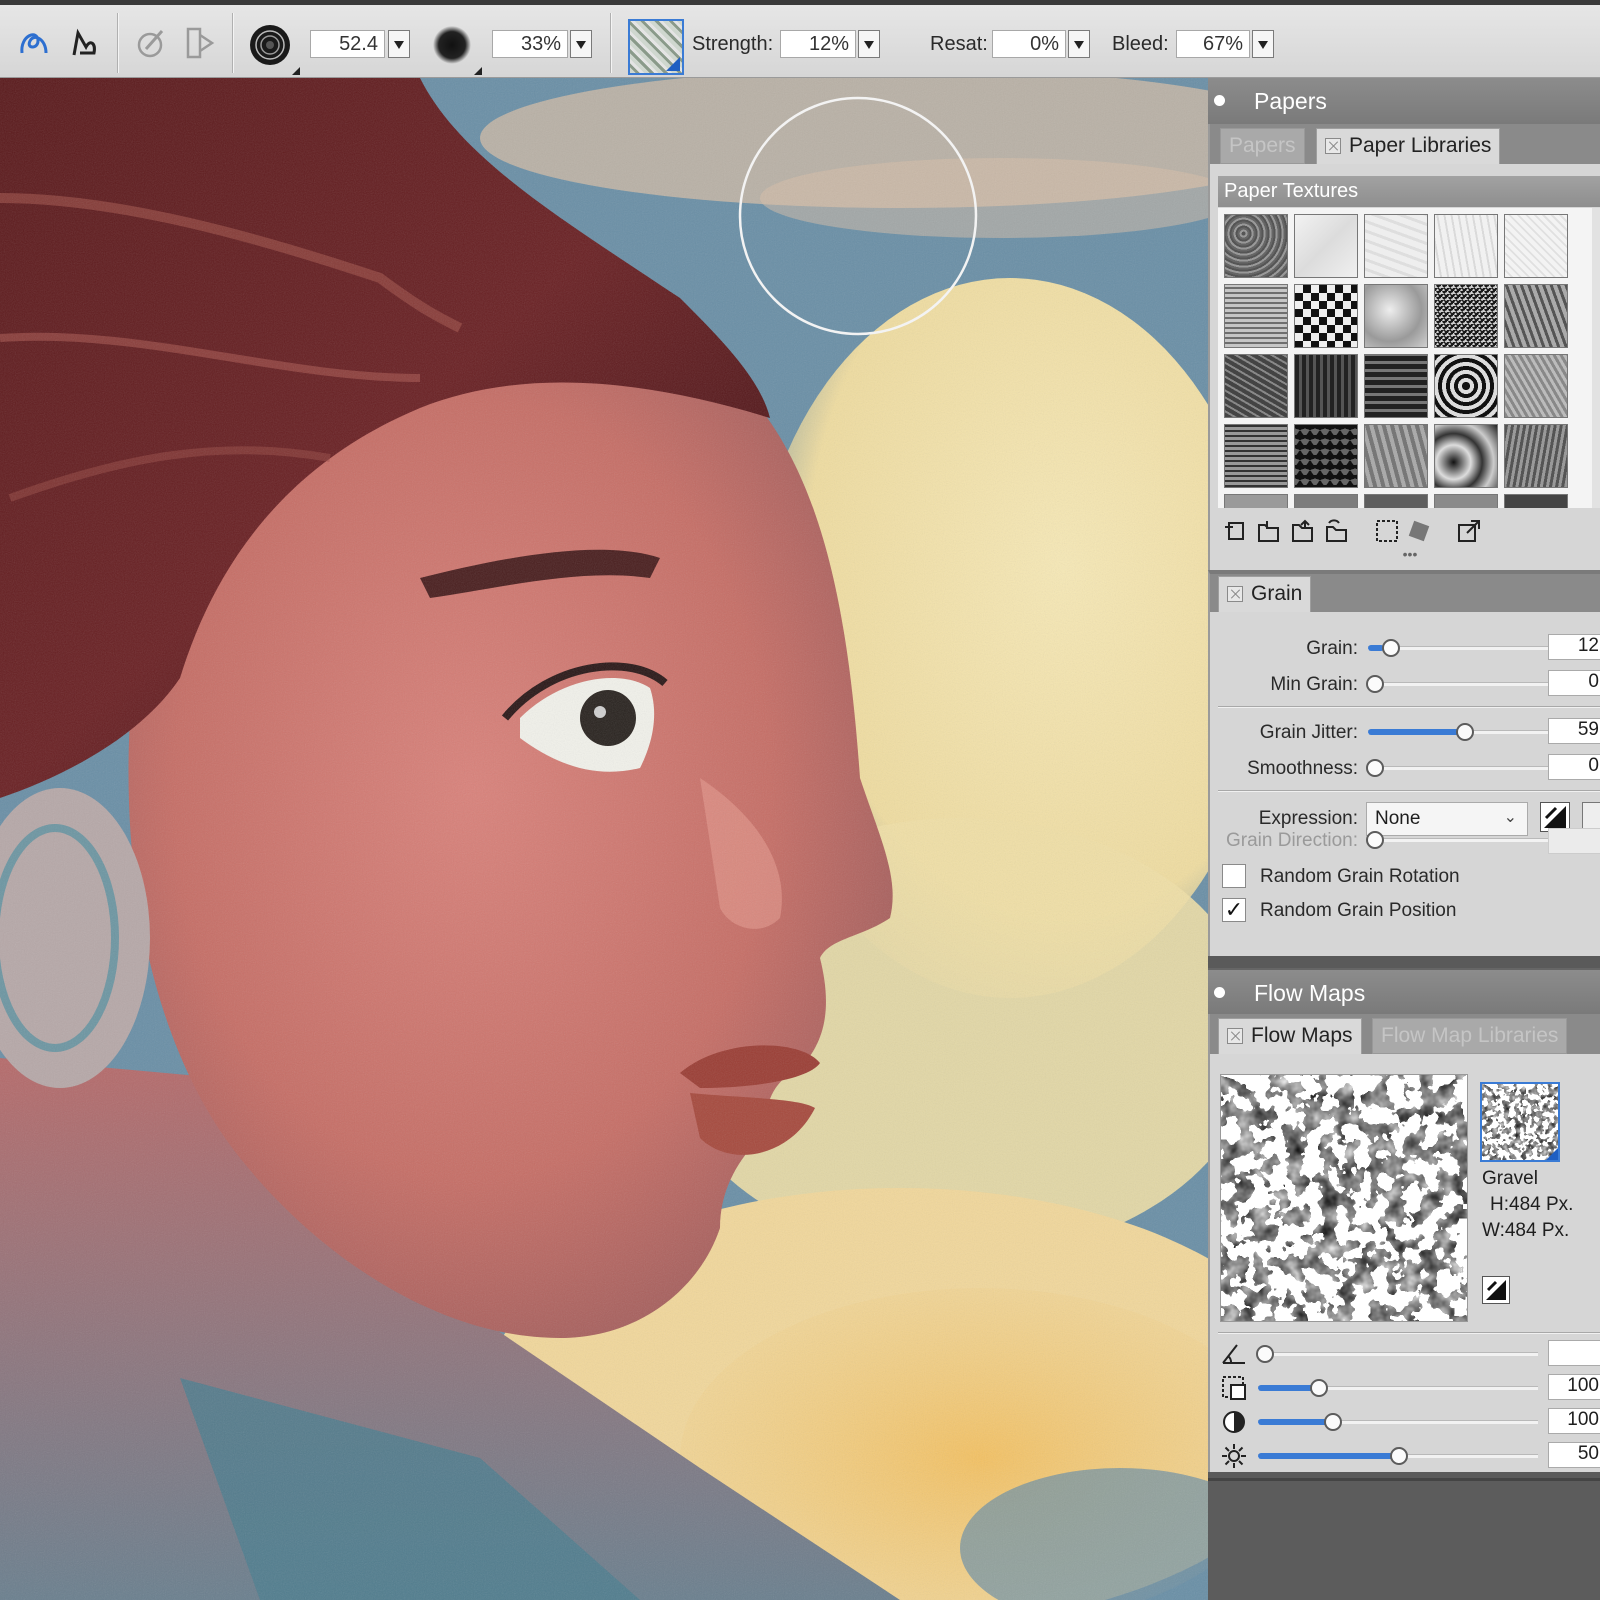 The height and width of the screenshot is (1600, 1600). What do you see at coordinates (1496, 1290) in the screenshot?
I see `invert-flow-map-icon` at bounding box center [1496, 1290].